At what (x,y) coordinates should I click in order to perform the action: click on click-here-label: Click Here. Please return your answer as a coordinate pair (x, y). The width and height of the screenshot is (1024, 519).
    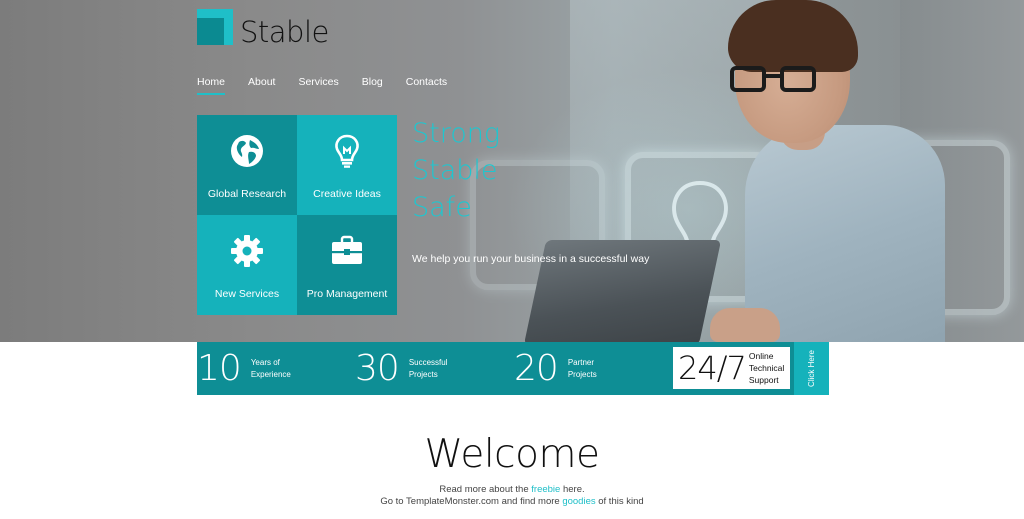
    Looking at the image, I should click on (811, 368).